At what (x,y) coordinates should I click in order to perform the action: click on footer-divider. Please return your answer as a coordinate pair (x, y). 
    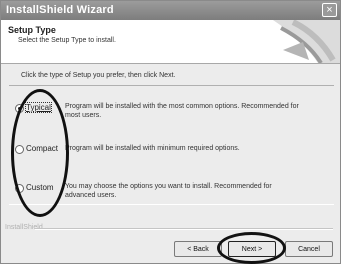
    Looking at the image, I should click on (184, 229).